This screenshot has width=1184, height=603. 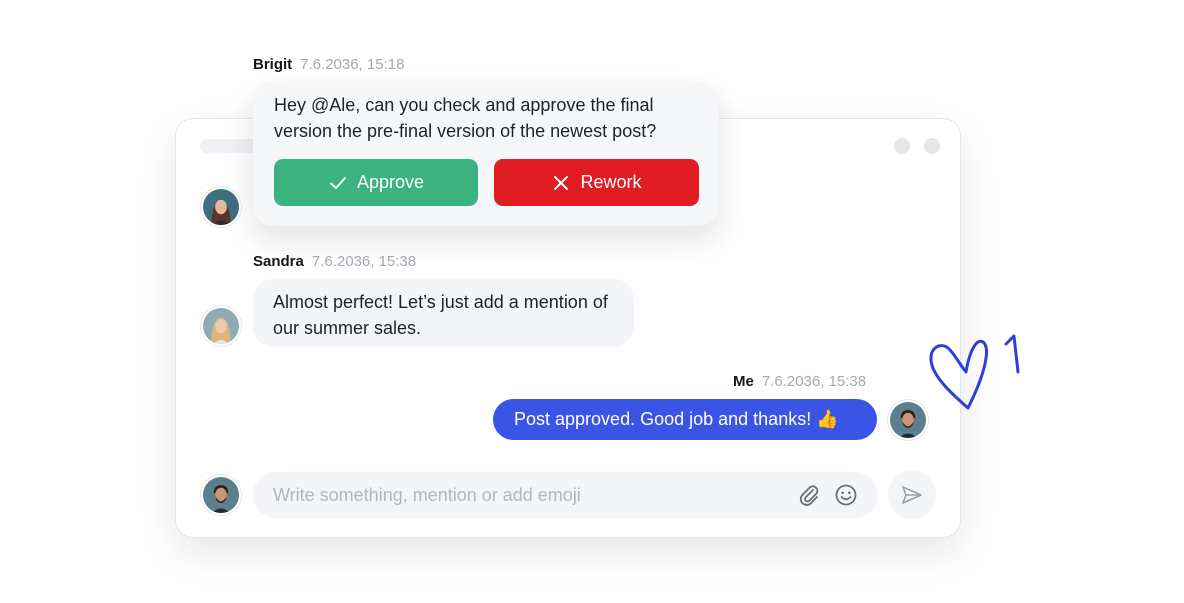 What do you see at coordinates (352, 64) in the screenshot?
I see `message-timestamp: 7.6.2036, 15:18` at bounding box center [352, 64].